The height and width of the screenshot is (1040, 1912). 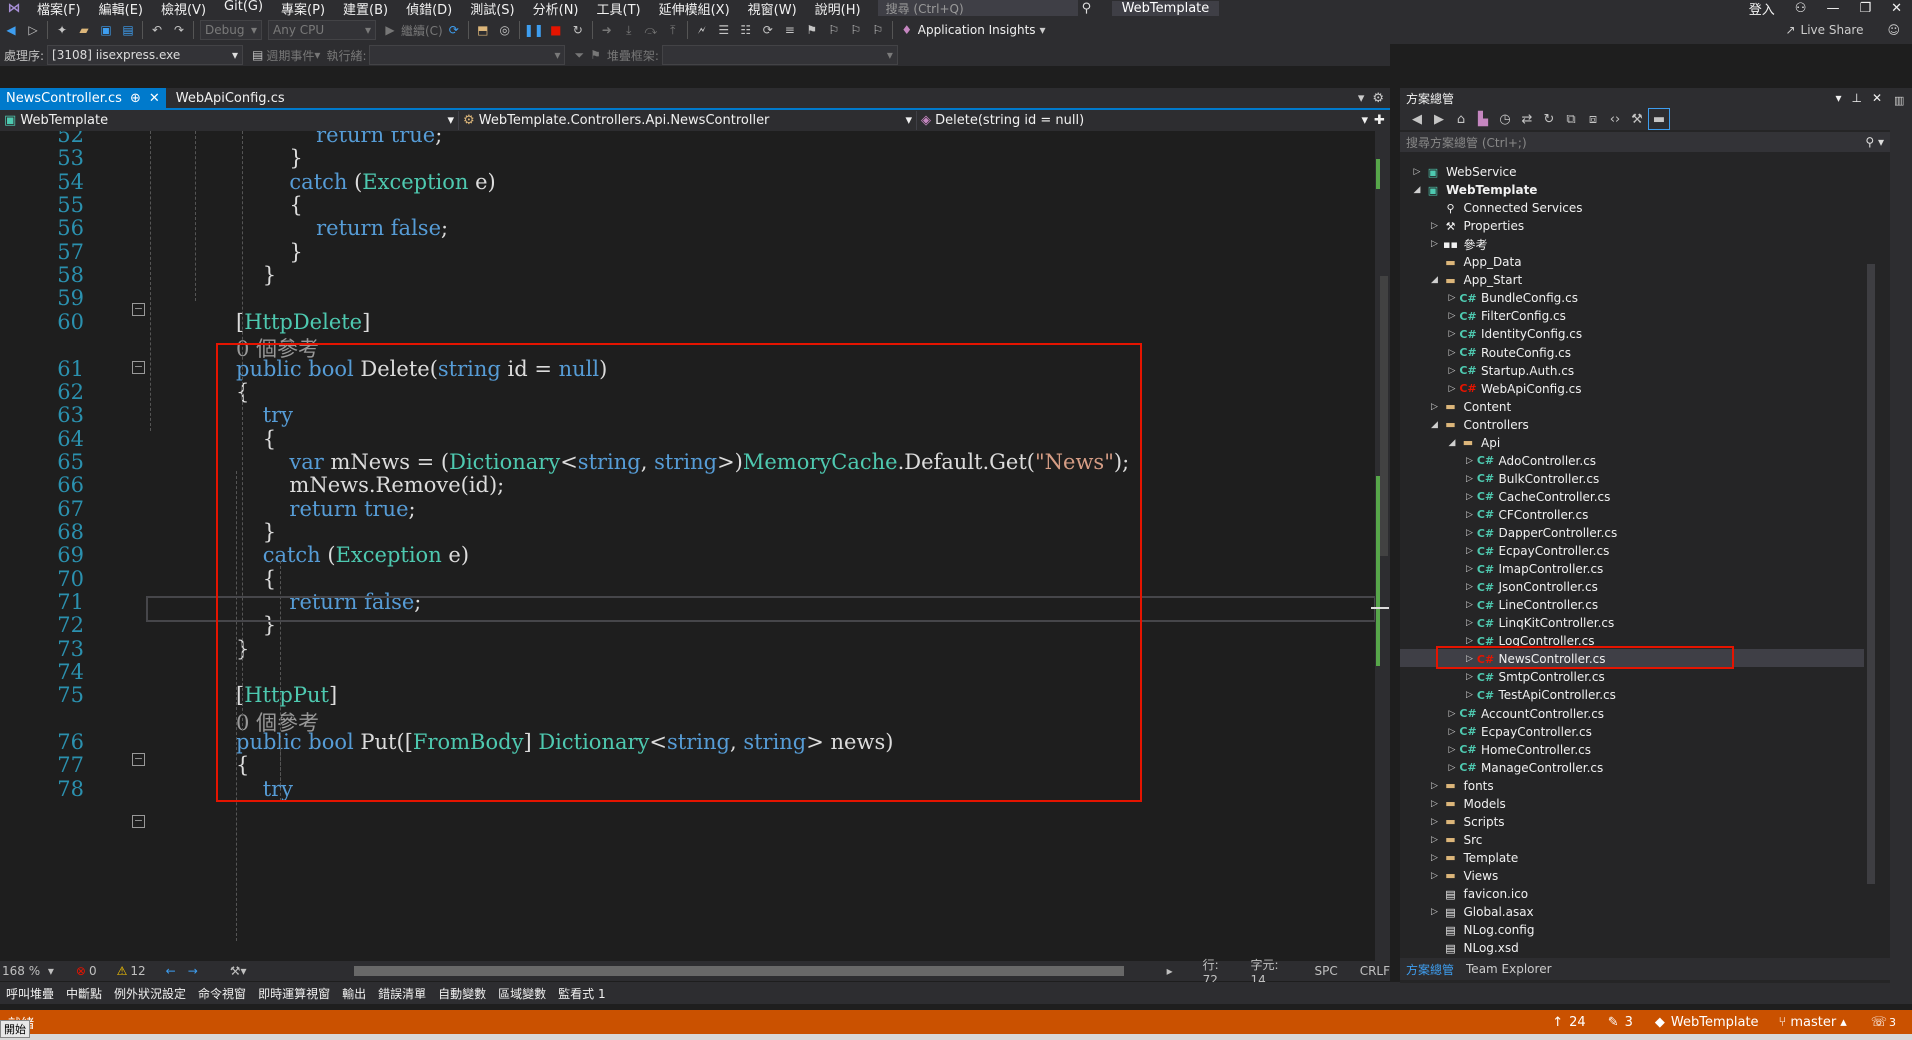 I want to click on search-input: 搜尋 (Ctrl+Q), so click(x=977, y=8).